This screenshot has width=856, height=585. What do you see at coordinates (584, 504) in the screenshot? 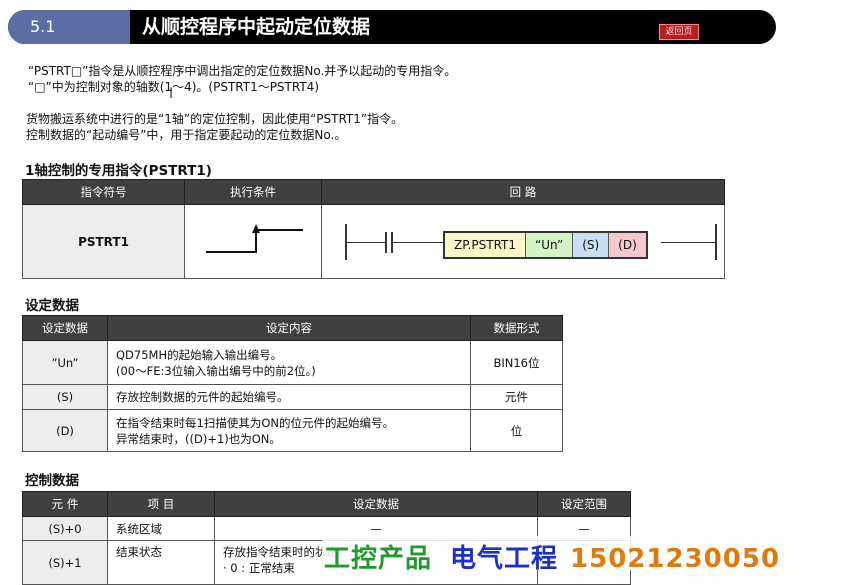
I see `col-range: 设定范围` at bounding box center [584, 504].